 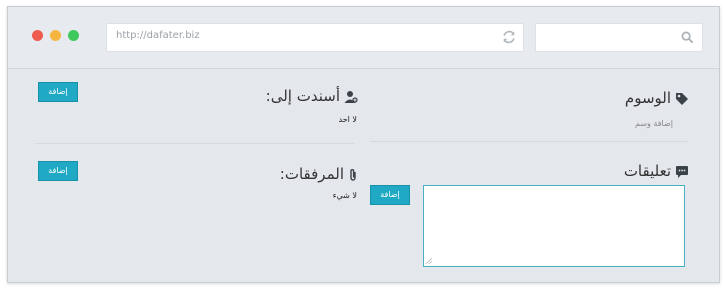 What do you see at coordinates (58, 171) in the screenshot?
I see `attachment-add-button: إضافة` at bounding box center [58, 171].